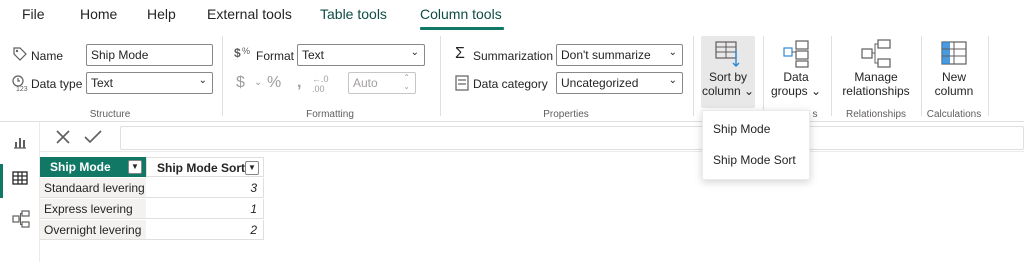  I want to click on format-value: Text, so click(313, 55).